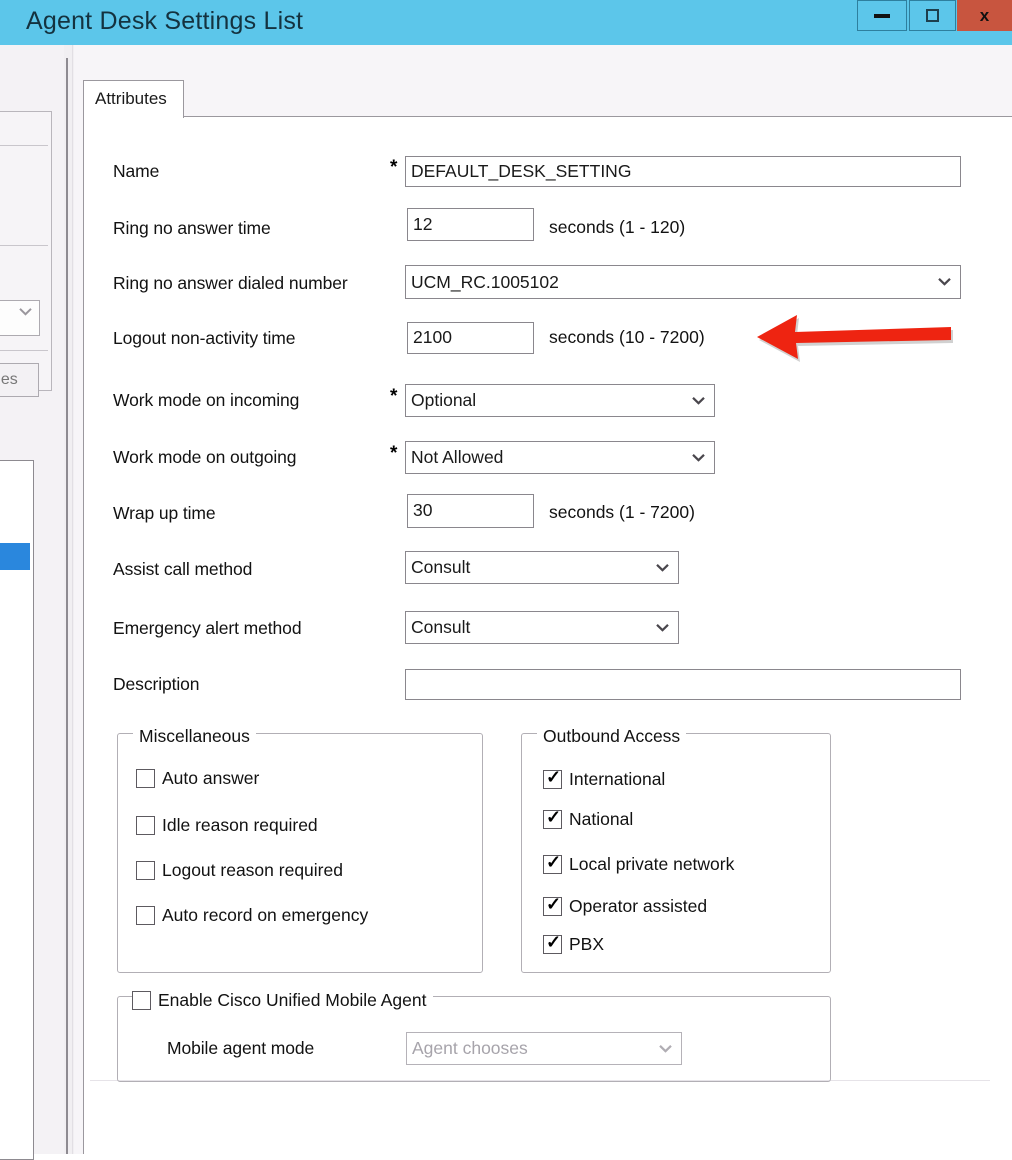 The image size is (1012, 1160). I want to click on checkbox-enable-cisco-unified-mobile-agent: Enable Cisco Unified Mobile Agent, so click(279, 1000).